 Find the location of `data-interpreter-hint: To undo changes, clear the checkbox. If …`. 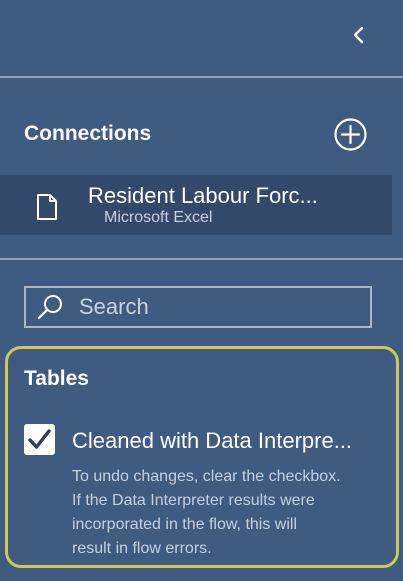

data-interpreter-hint: To undo changes, clear the checkbox. If … is located at coordinates (234, 513).